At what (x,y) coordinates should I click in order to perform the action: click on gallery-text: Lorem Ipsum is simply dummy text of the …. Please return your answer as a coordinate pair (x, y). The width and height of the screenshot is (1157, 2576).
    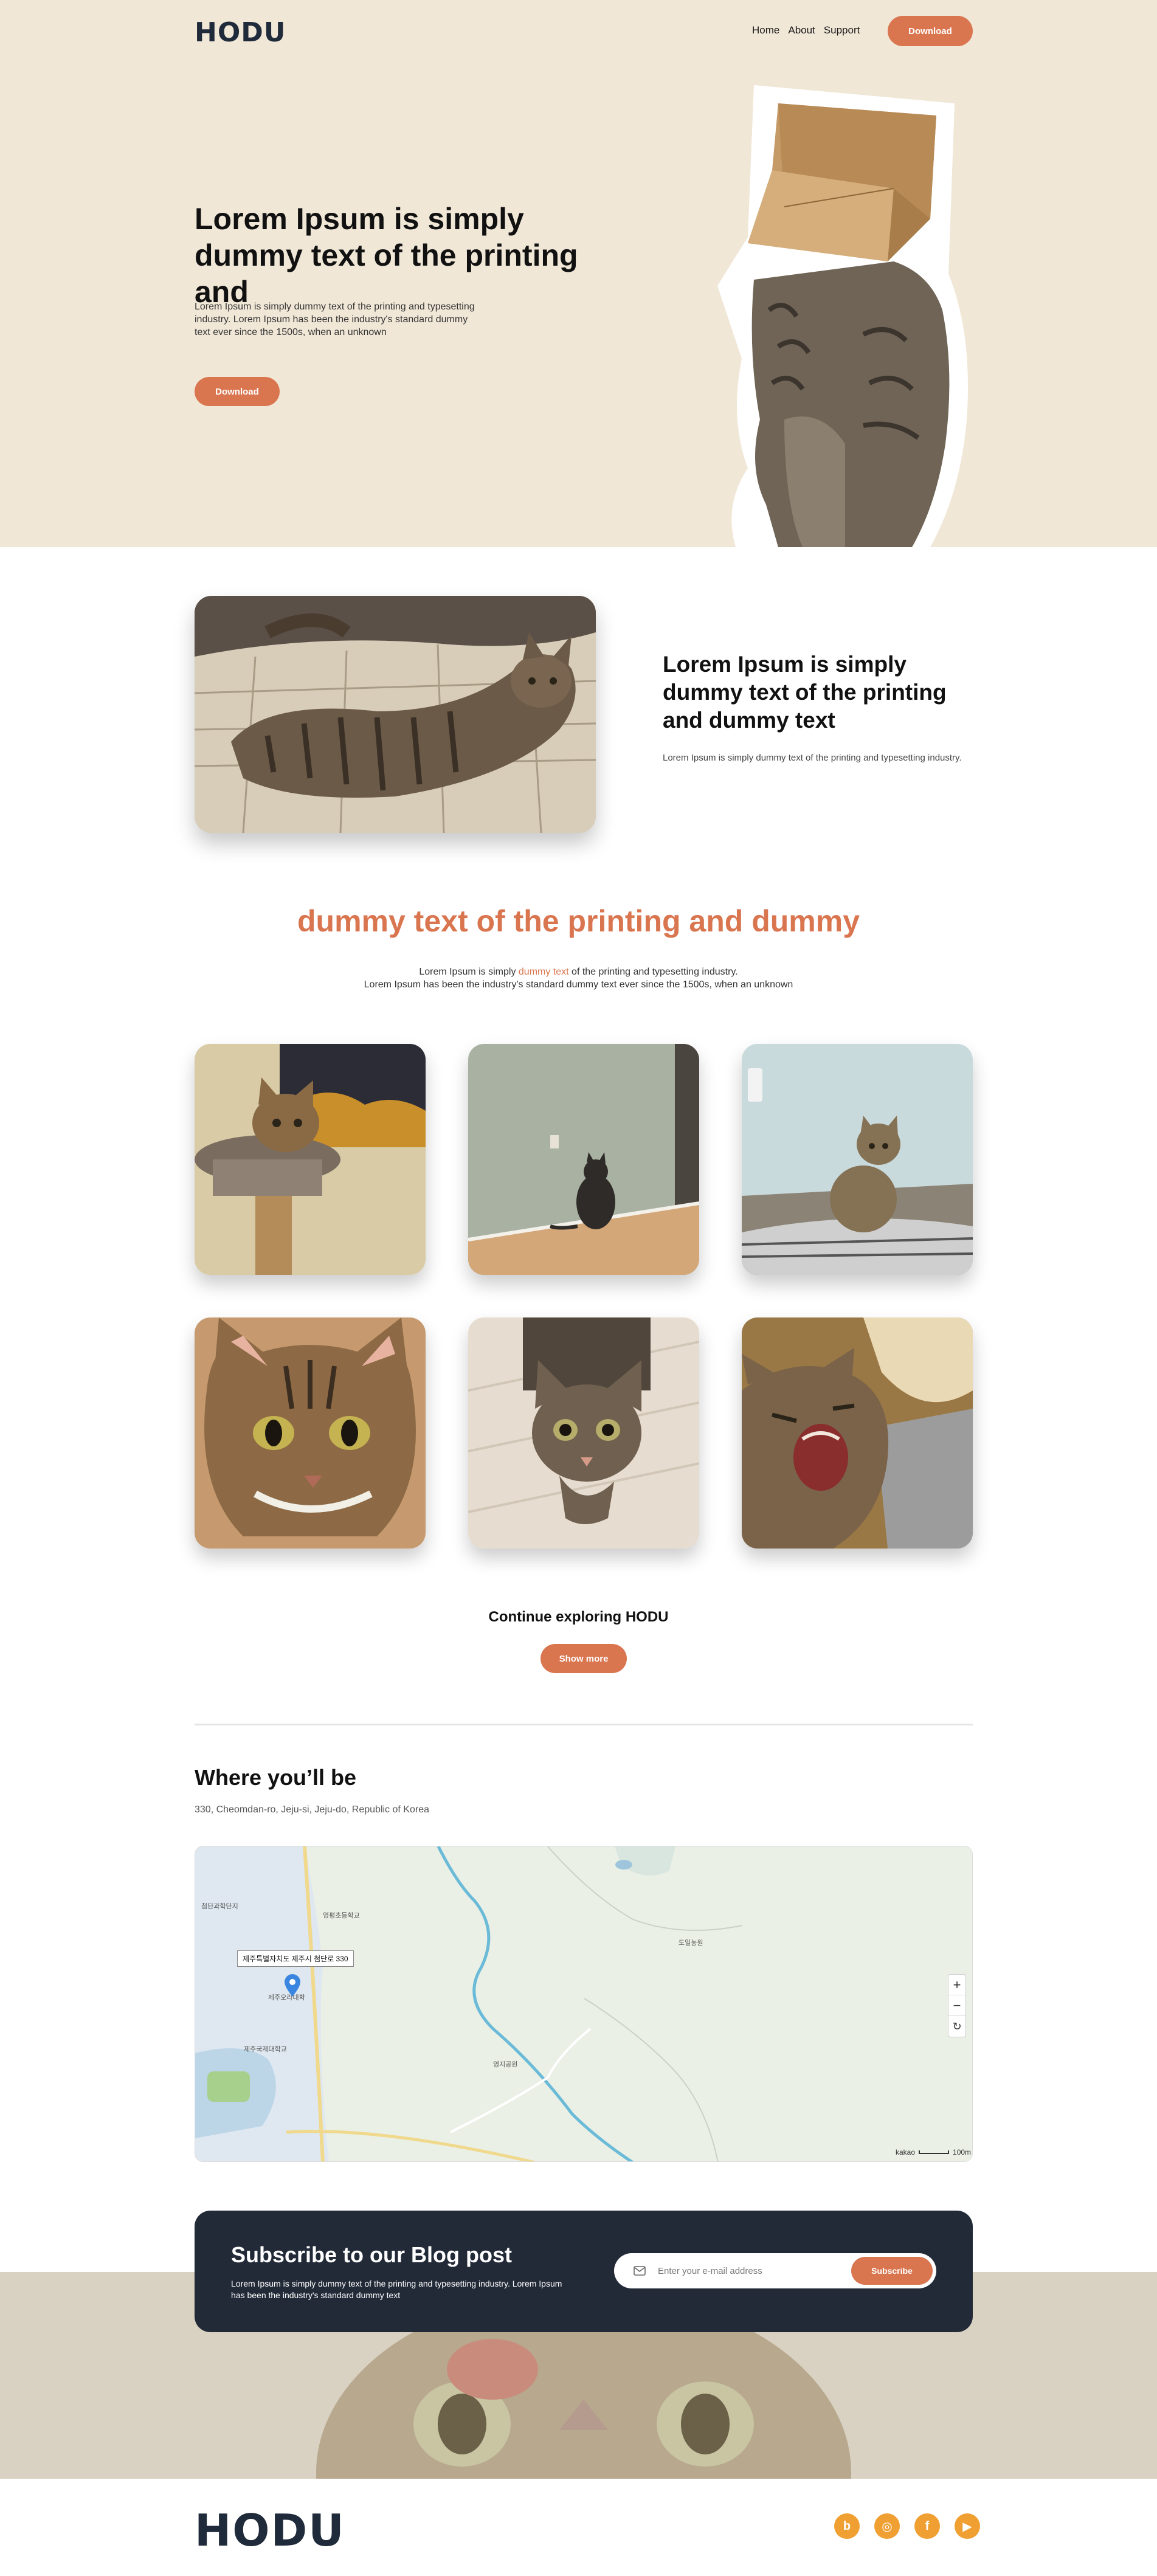
    Looking at the image, I should click on (578, 978).